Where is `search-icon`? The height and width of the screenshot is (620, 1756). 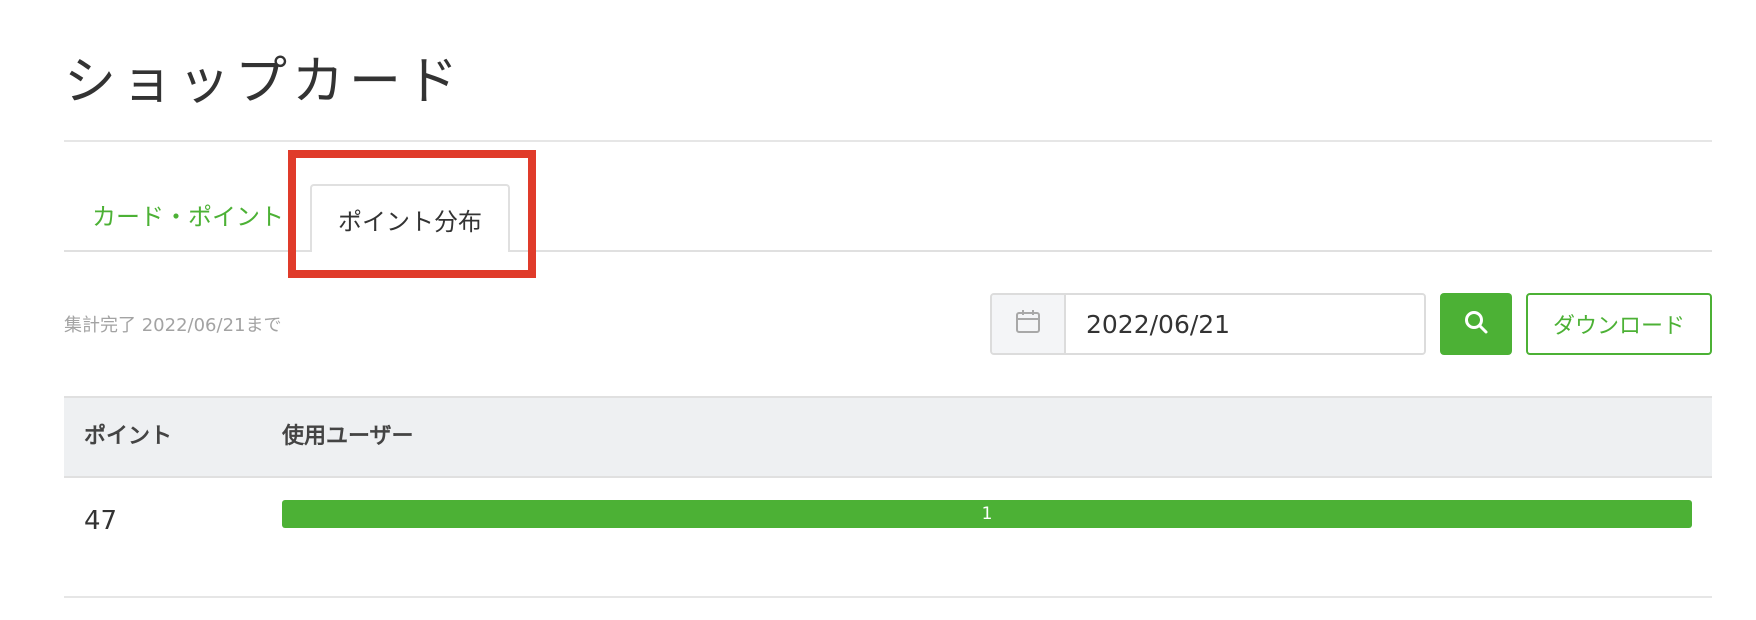
search-icon is located at coordinates (1476, 324).